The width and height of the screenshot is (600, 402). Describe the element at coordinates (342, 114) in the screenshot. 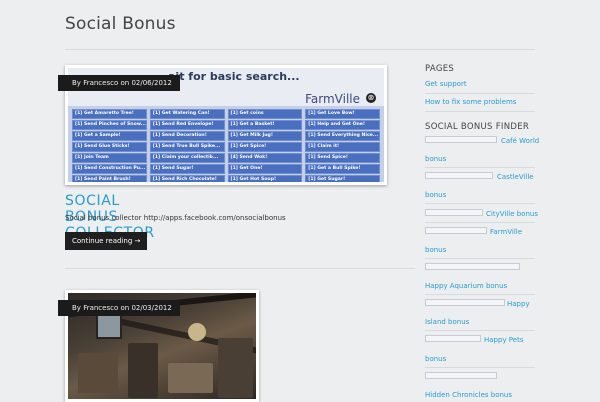

I see `bonus-cell: [1] Get Love Bow!` at that location.